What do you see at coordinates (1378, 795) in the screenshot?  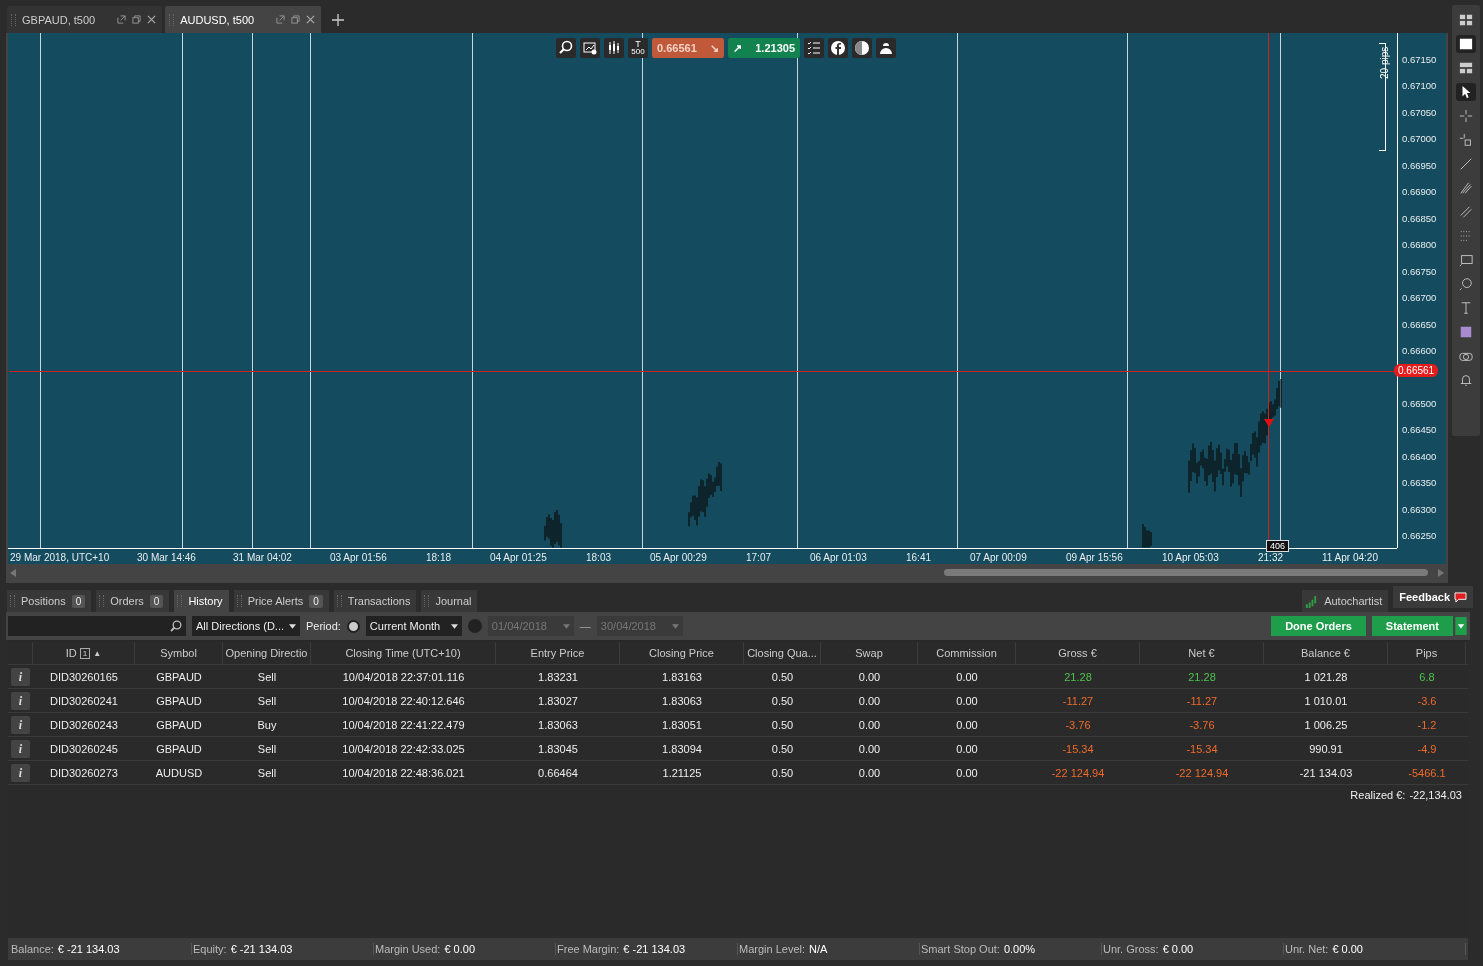 I see `realized-label: Realized €:` at bounding box center [1378, 795].